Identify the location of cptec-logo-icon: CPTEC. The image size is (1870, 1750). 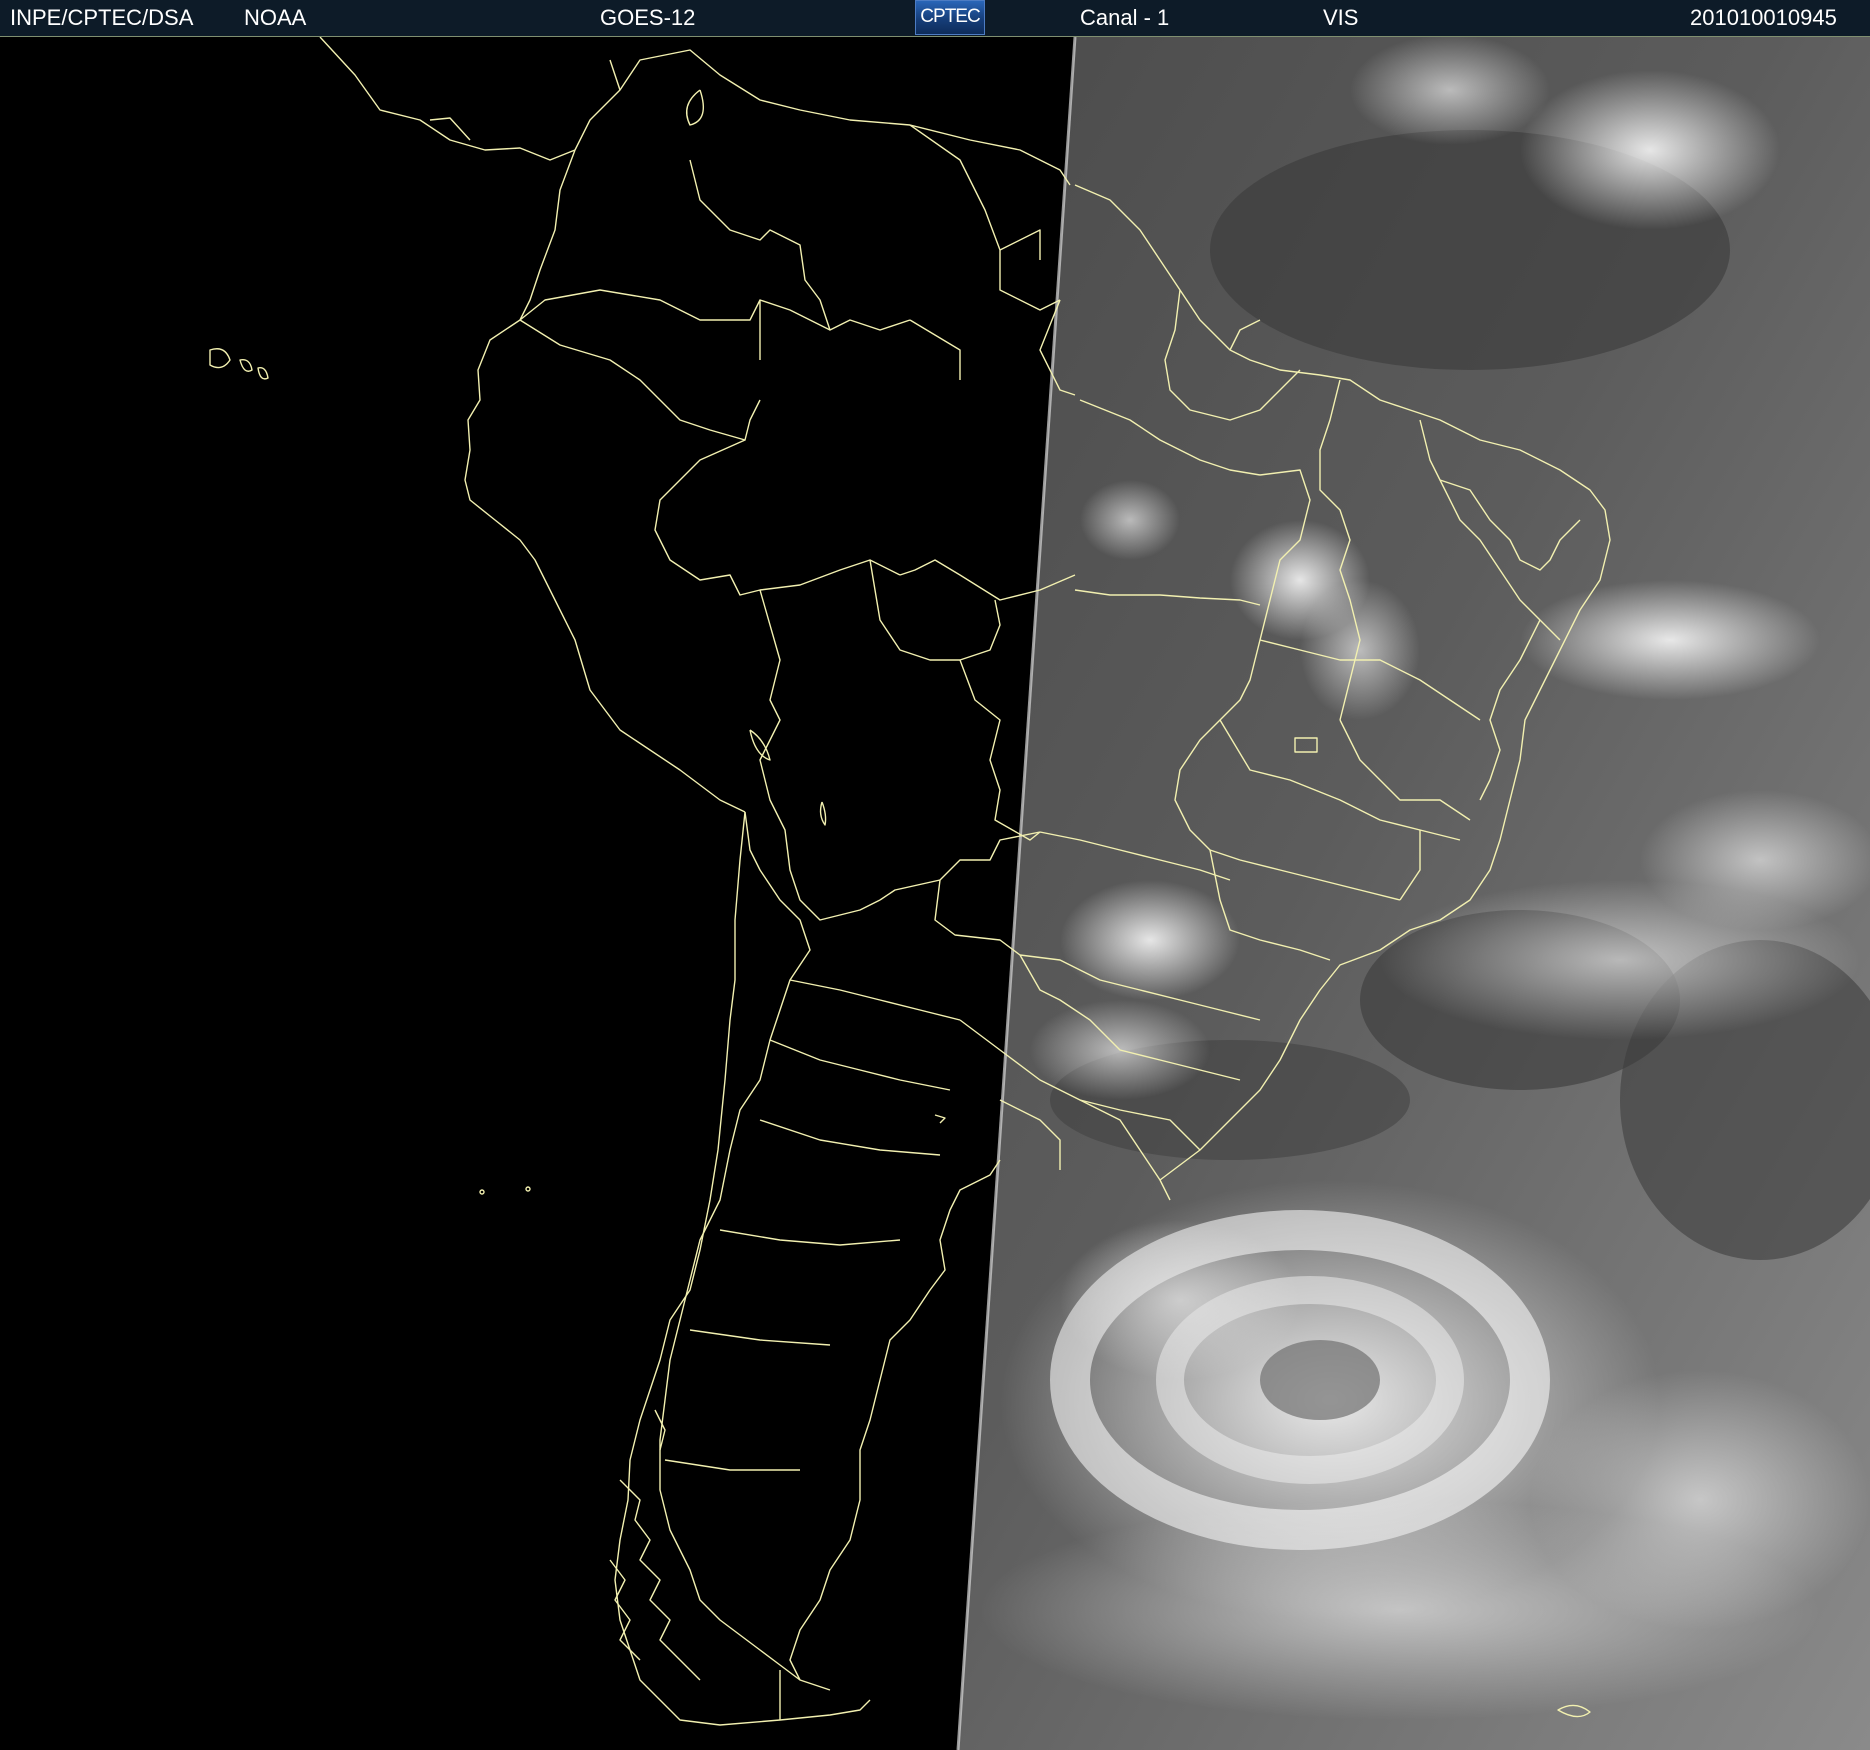
(950, 17).